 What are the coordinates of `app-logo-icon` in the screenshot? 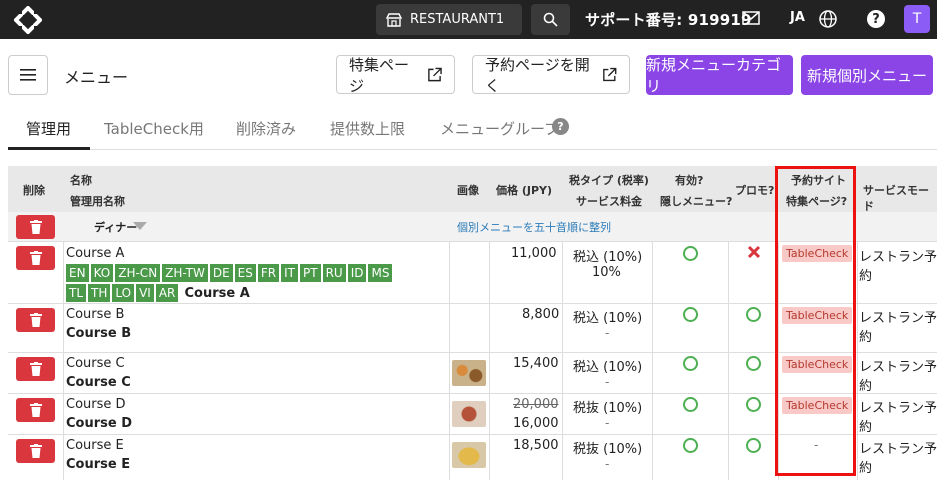 It's located at (28, 20).